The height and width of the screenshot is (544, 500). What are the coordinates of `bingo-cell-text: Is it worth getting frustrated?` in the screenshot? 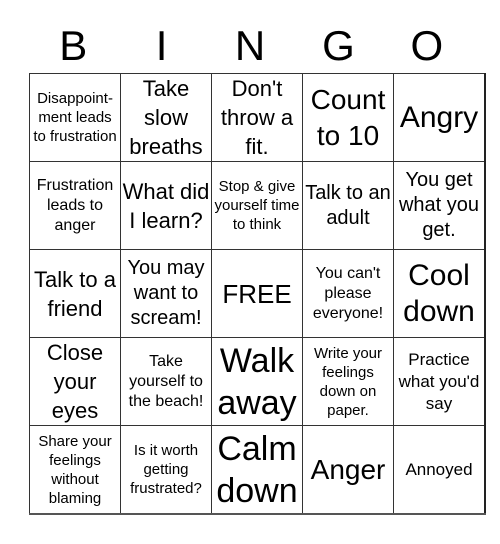 It's located at (166, 469).